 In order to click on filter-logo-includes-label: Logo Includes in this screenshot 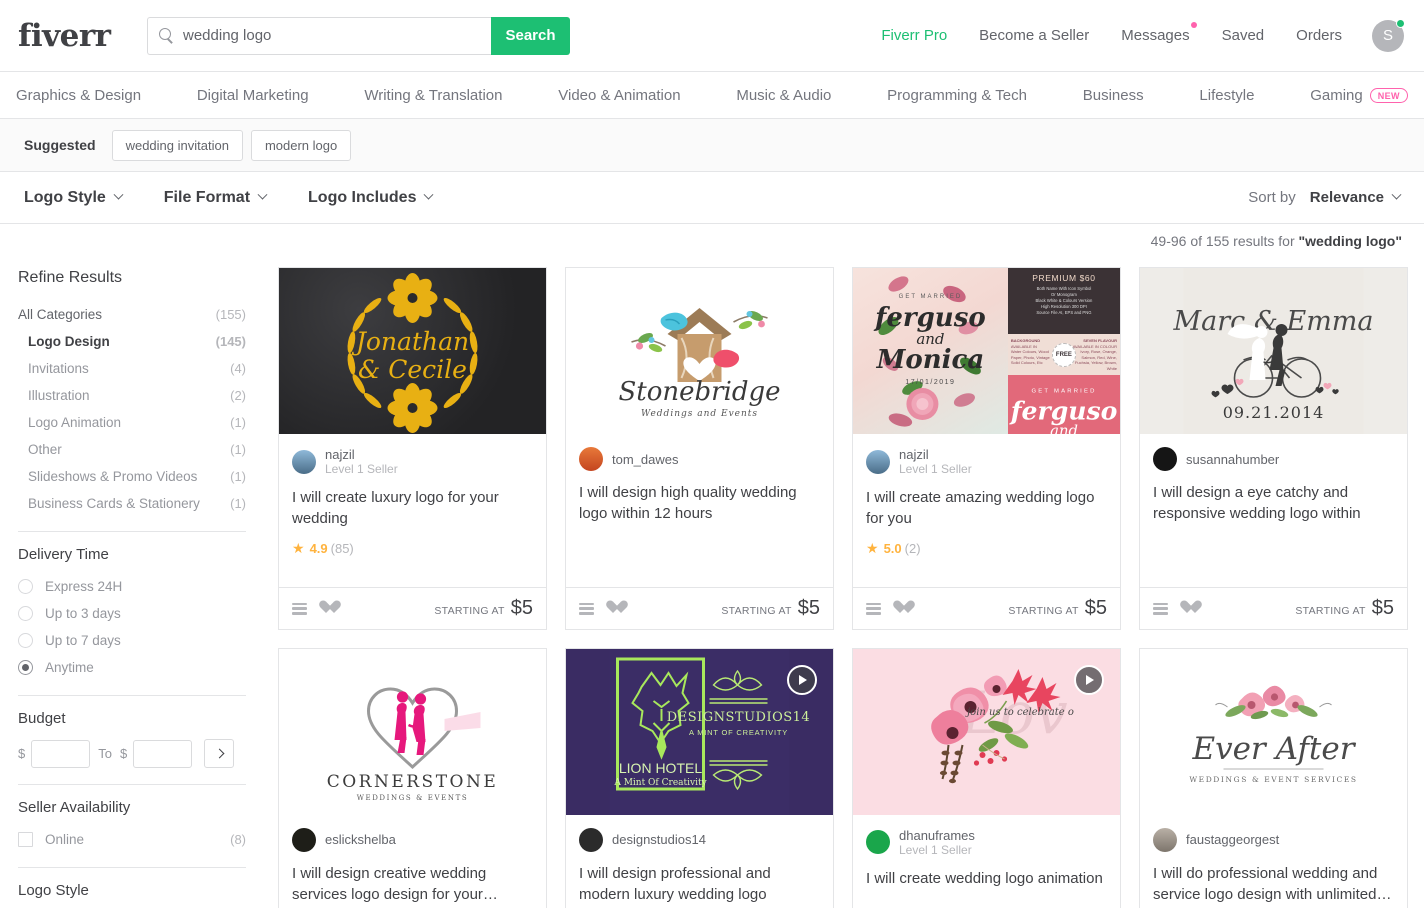, I will do `click(362, 197)`.